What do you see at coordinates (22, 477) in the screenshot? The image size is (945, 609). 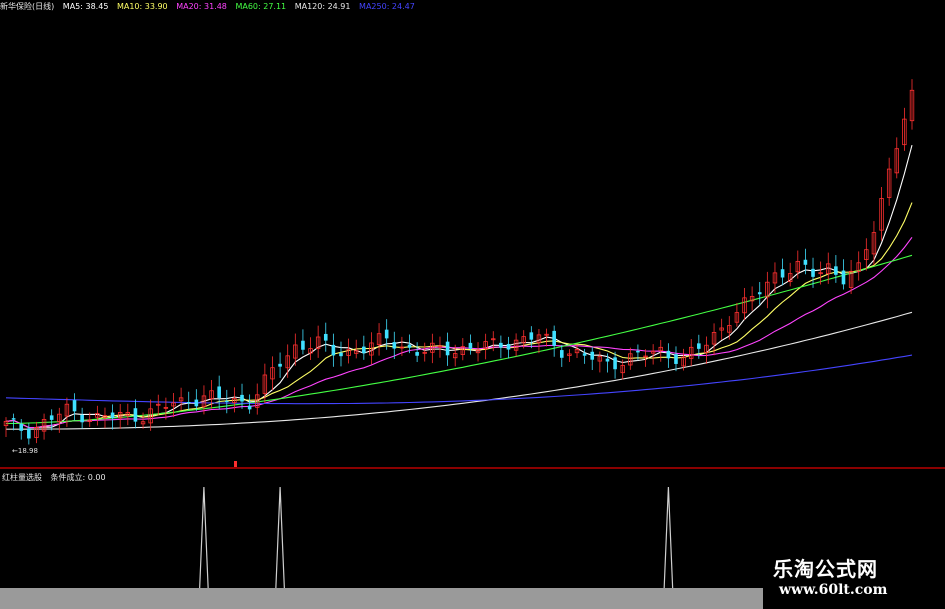 I see `indicator-name: 红柱量选股` at bounding box center [22, 477].